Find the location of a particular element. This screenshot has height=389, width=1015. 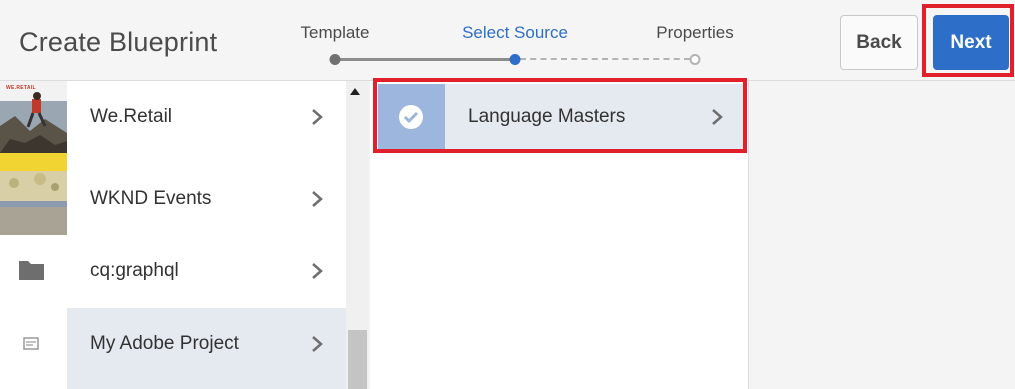

we-retail-thumbnail: WE.RETAIL is located at coordinates (33, 117).